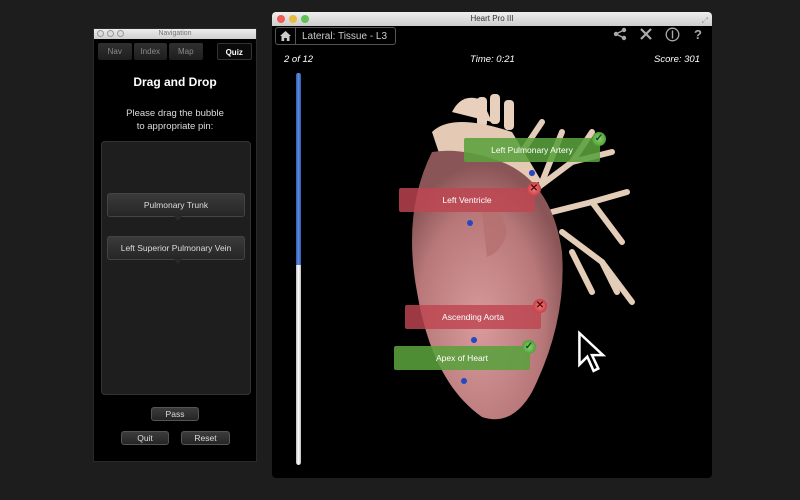 This screenshot has width=800, height=500. What do you see at coordinates (234, 51) in the screenshot?
I see `tab-quiz: Quiz` at bounding box center [234, 51].